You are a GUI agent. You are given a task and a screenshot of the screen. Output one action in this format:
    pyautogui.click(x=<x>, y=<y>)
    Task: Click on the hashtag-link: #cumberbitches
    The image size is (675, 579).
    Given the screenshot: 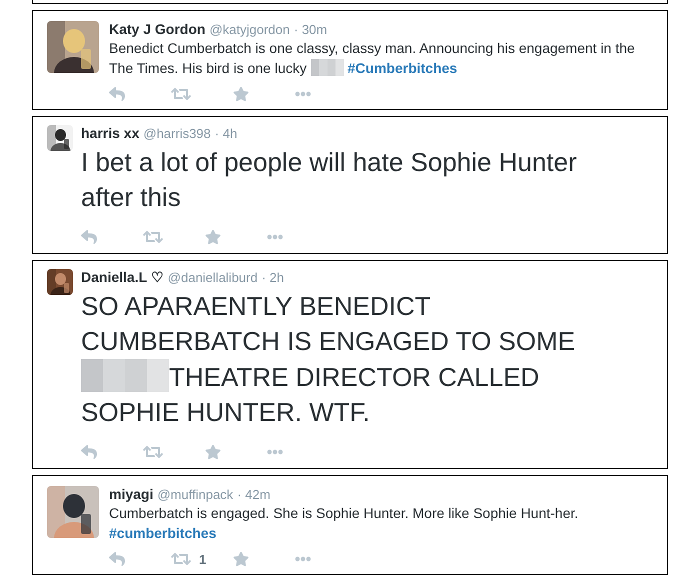 What is the action you would take?
    pyautogui.click(x=162, y=533)
    